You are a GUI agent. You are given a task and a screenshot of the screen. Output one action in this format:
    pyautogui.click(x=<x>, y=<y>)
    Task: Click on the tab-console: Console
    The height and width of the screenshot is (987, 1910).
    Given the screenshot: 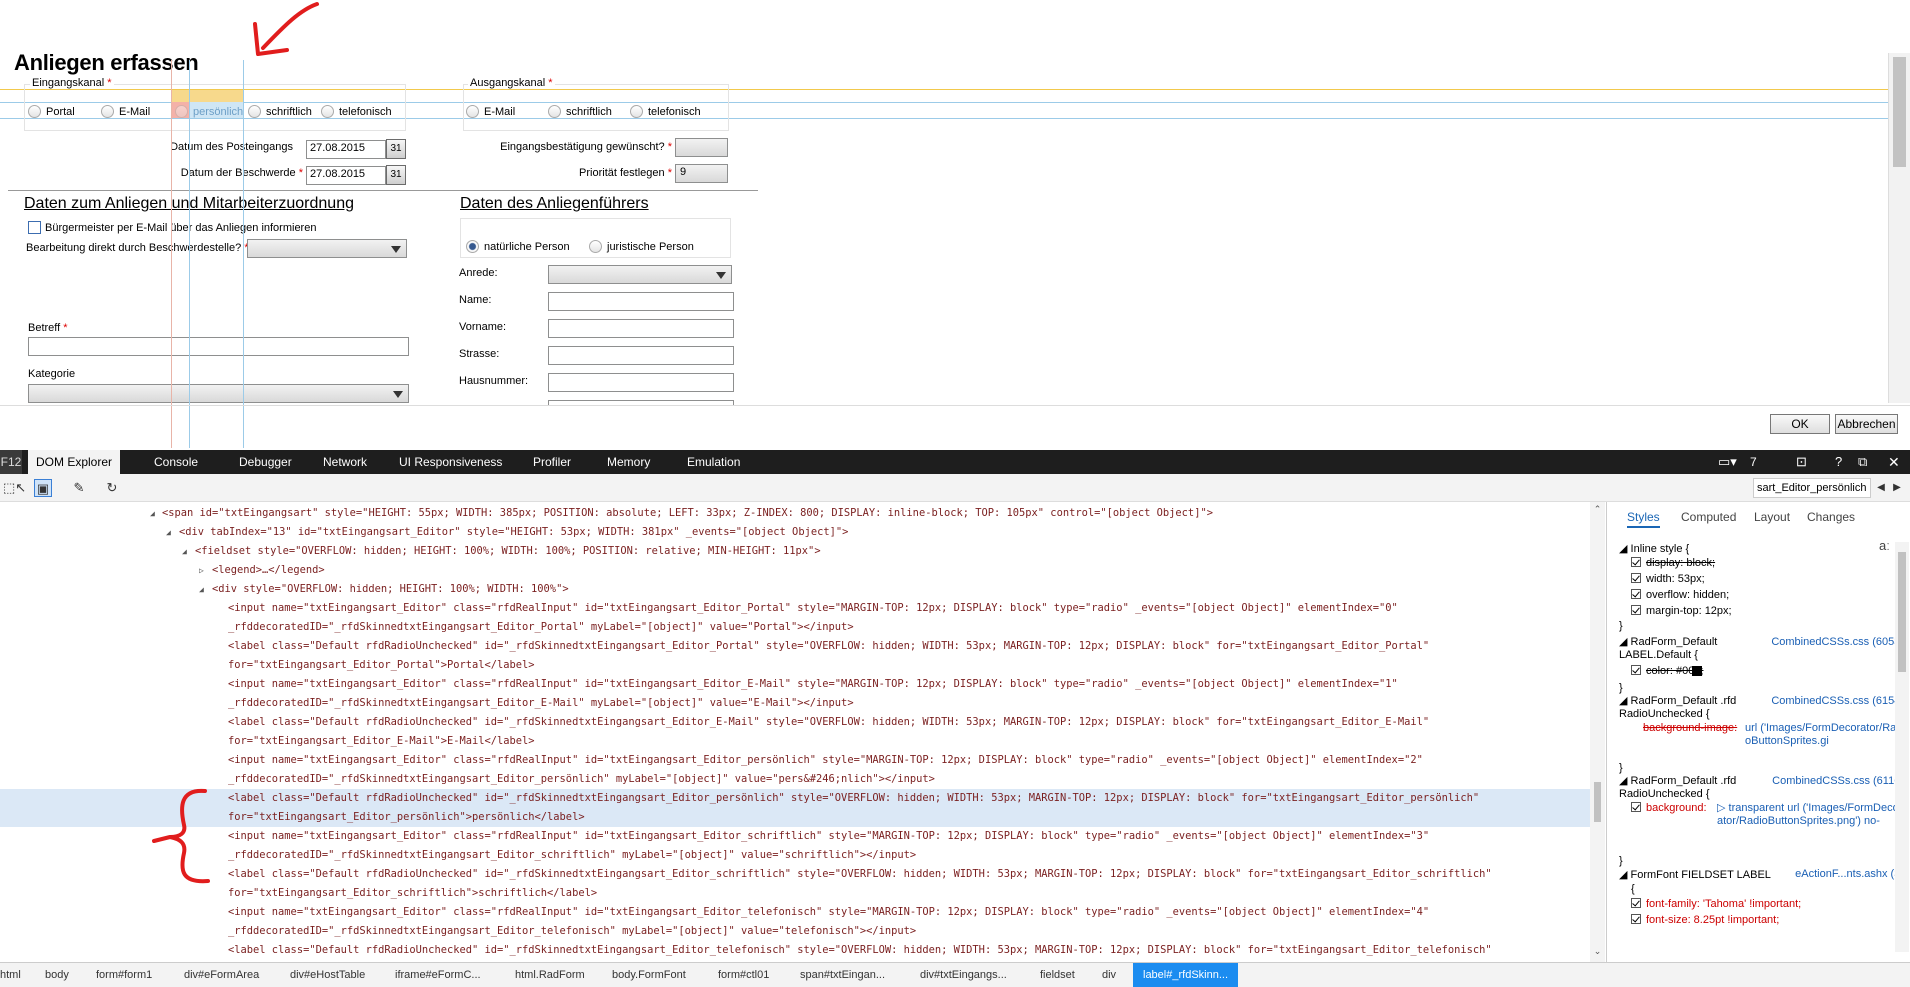 What is the action you would take?
    pyautogui.click(x=176, y=462)
    